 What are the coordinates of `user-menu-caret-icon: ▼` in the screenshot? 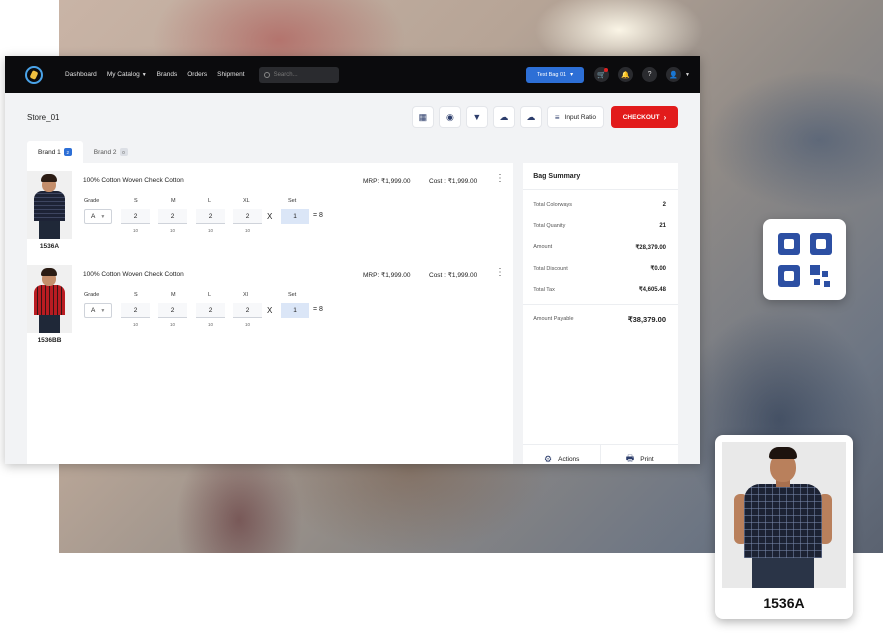 It's located at (687, 75).